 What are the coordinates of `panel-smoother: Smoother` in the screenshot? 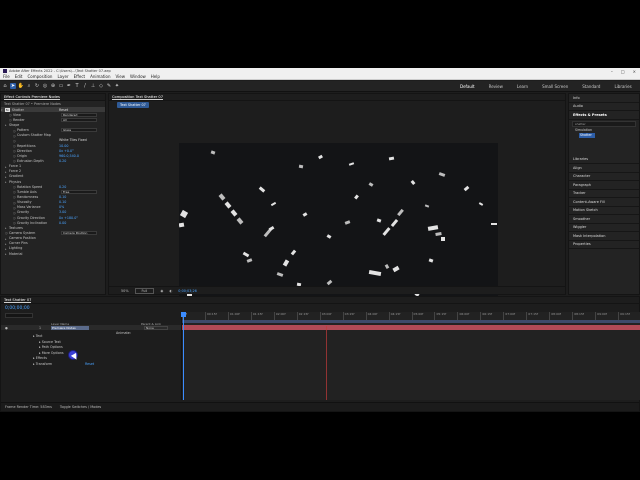 It's located at (604, 219).